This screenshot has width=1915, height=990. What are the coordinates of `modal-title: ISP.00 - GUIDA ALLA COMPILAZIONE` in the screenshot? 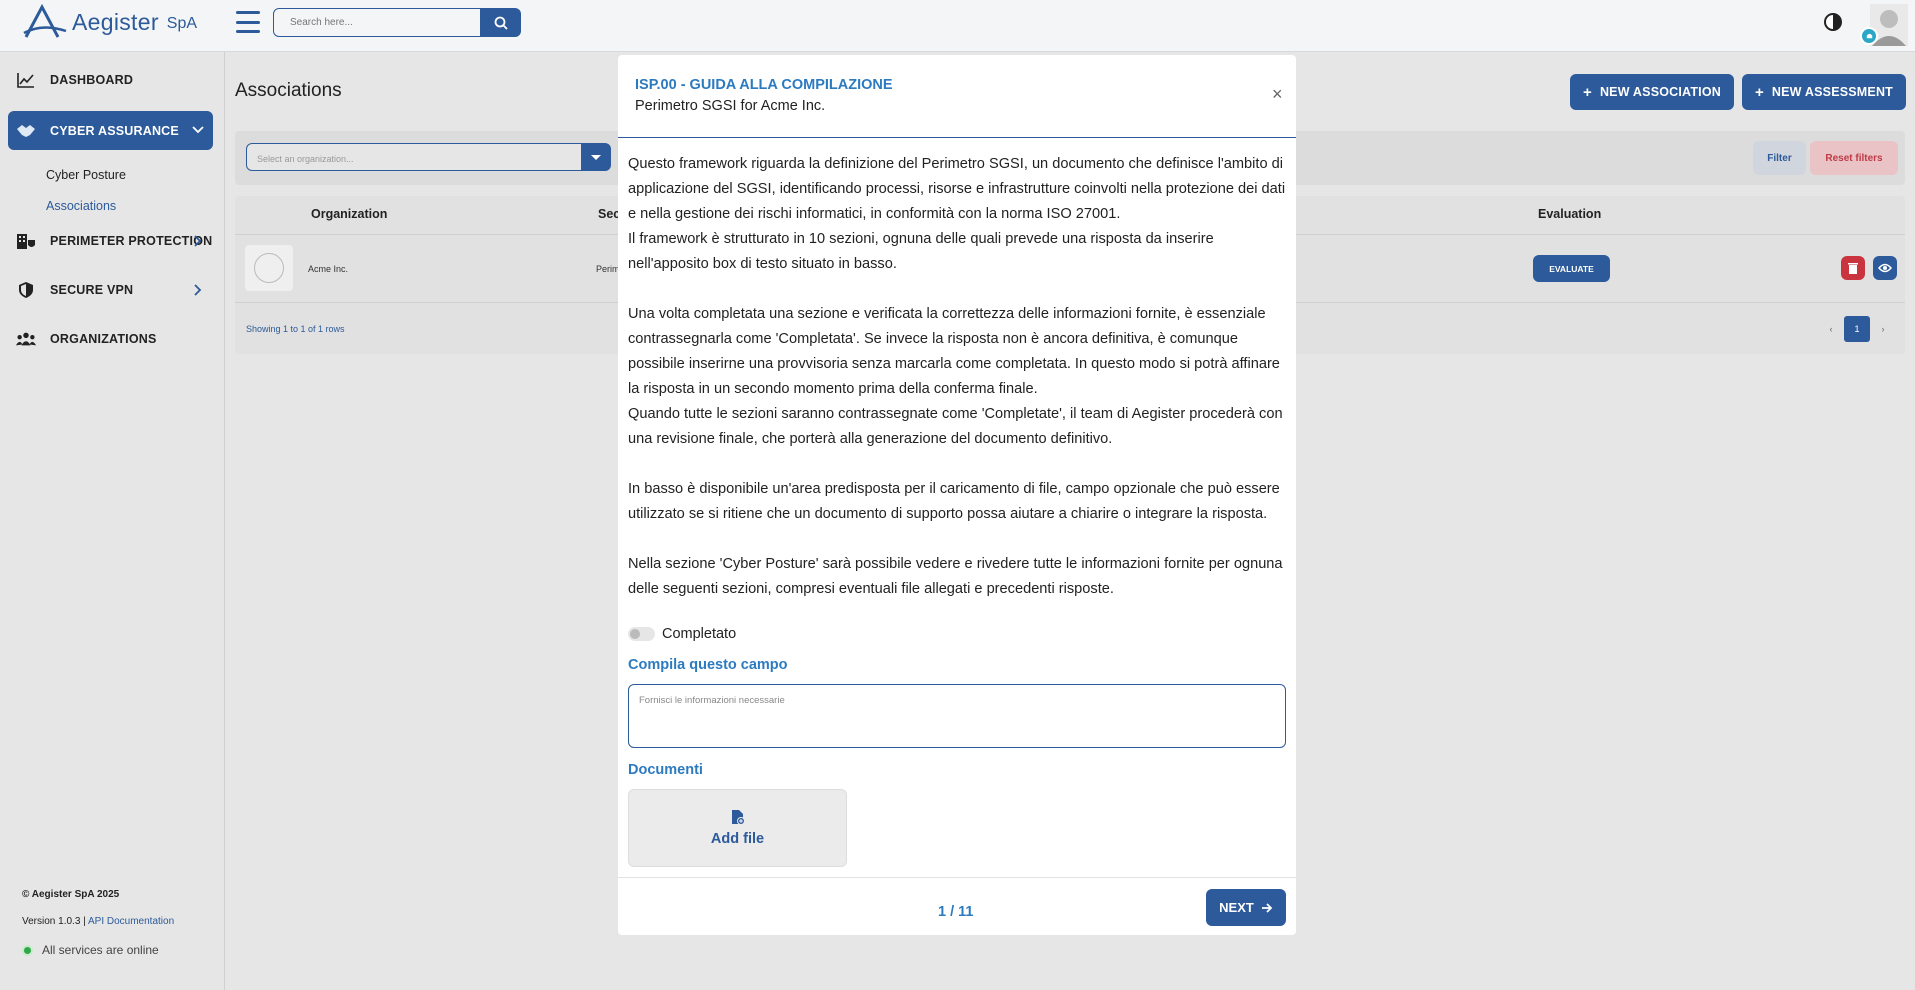 It's located at (764, 85).